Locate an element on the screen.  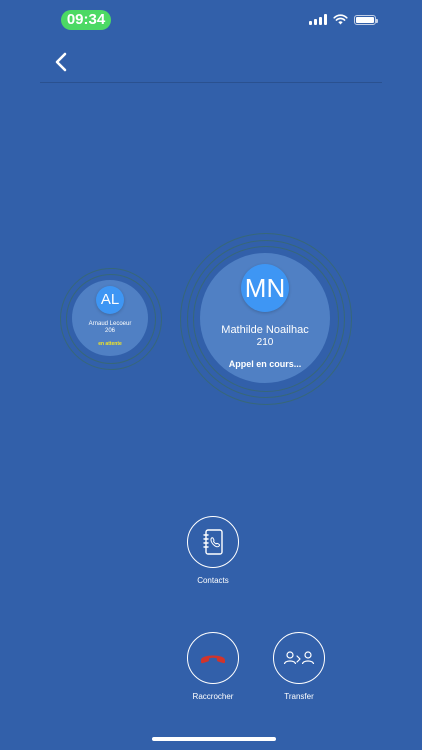
call-status: en attente is located at coordinates (110, 344).